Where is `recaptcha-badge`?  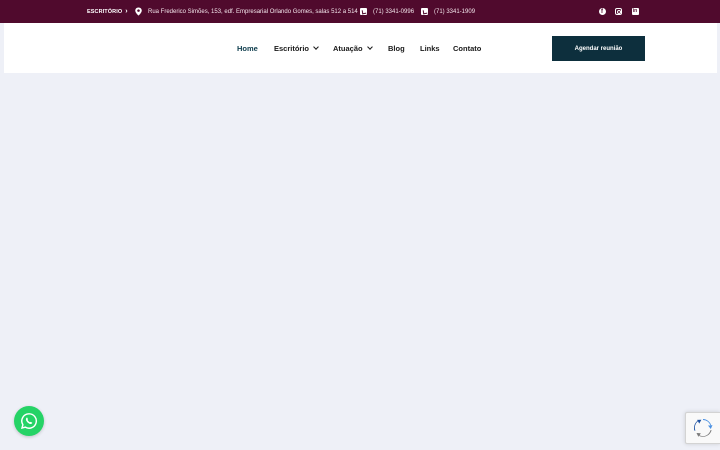
recaptcha-badge is located at coordinates (702, 428).